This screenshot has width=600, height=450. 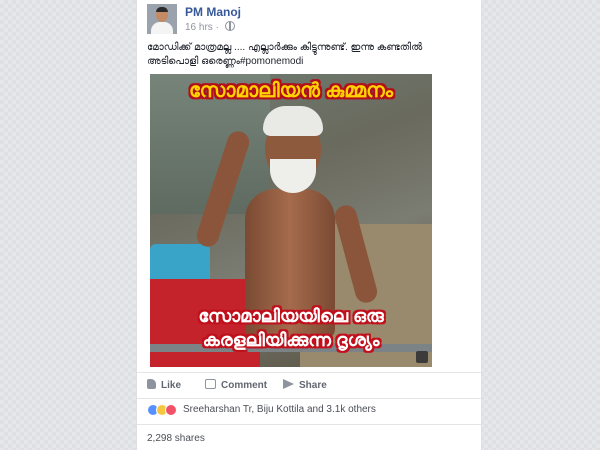 I want to click on shares-count: 2,298 shares, so click(x=176, y=438).